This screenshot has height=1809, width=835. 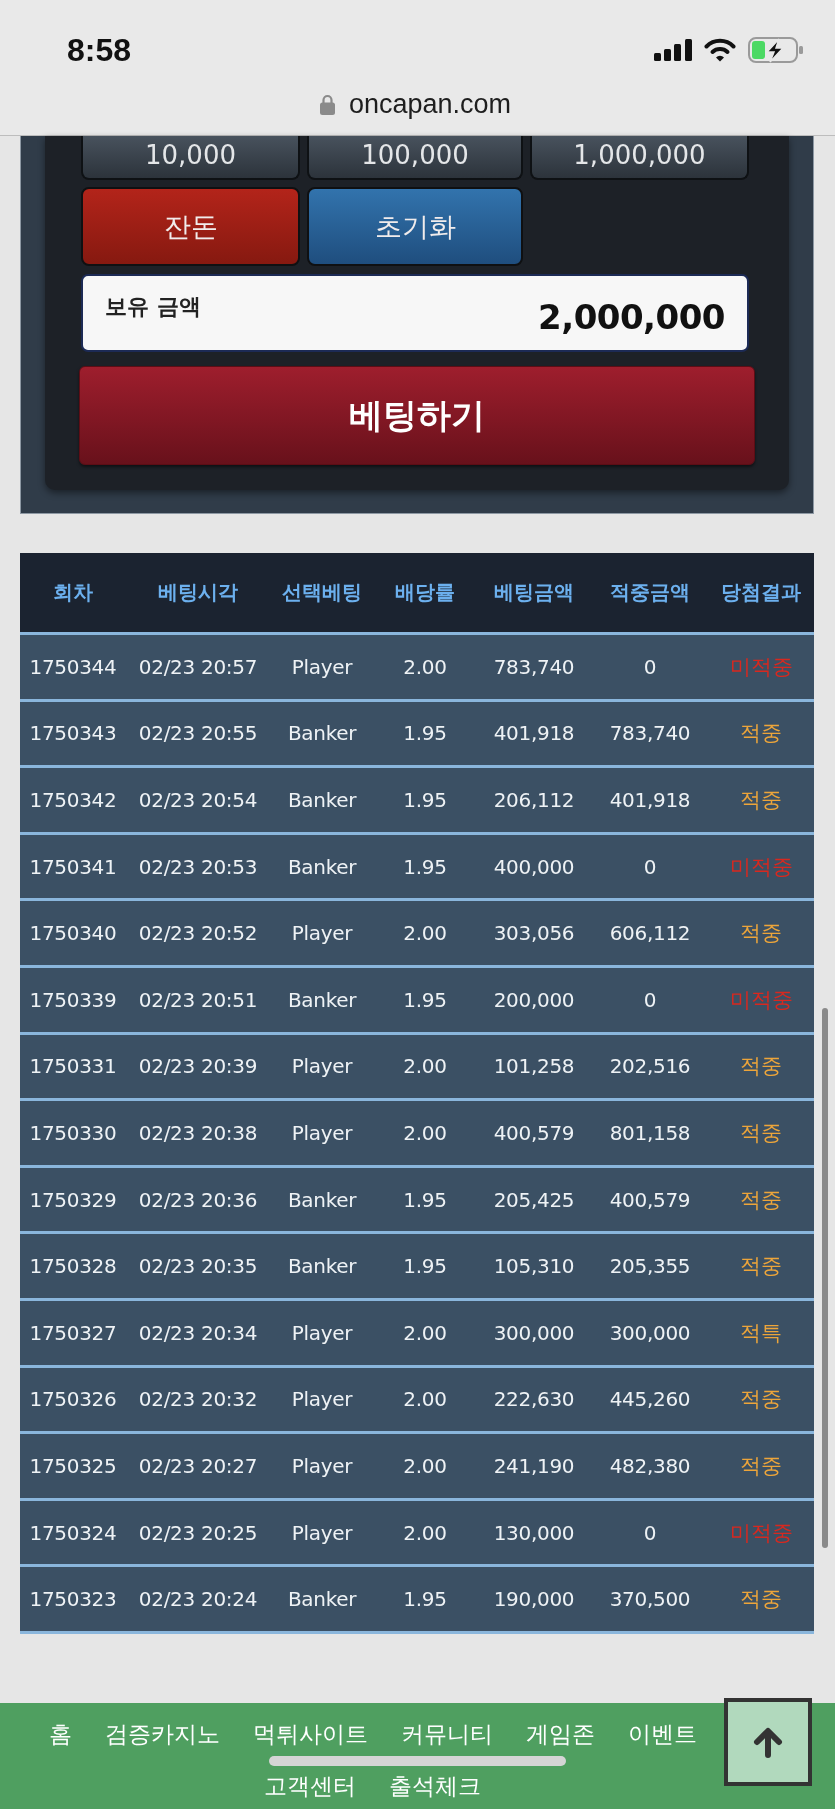 What do you see at coordinates (417, 415) in the screenshot?
I see `bet-button: 베팅하기` at bounding box center [417, 415].